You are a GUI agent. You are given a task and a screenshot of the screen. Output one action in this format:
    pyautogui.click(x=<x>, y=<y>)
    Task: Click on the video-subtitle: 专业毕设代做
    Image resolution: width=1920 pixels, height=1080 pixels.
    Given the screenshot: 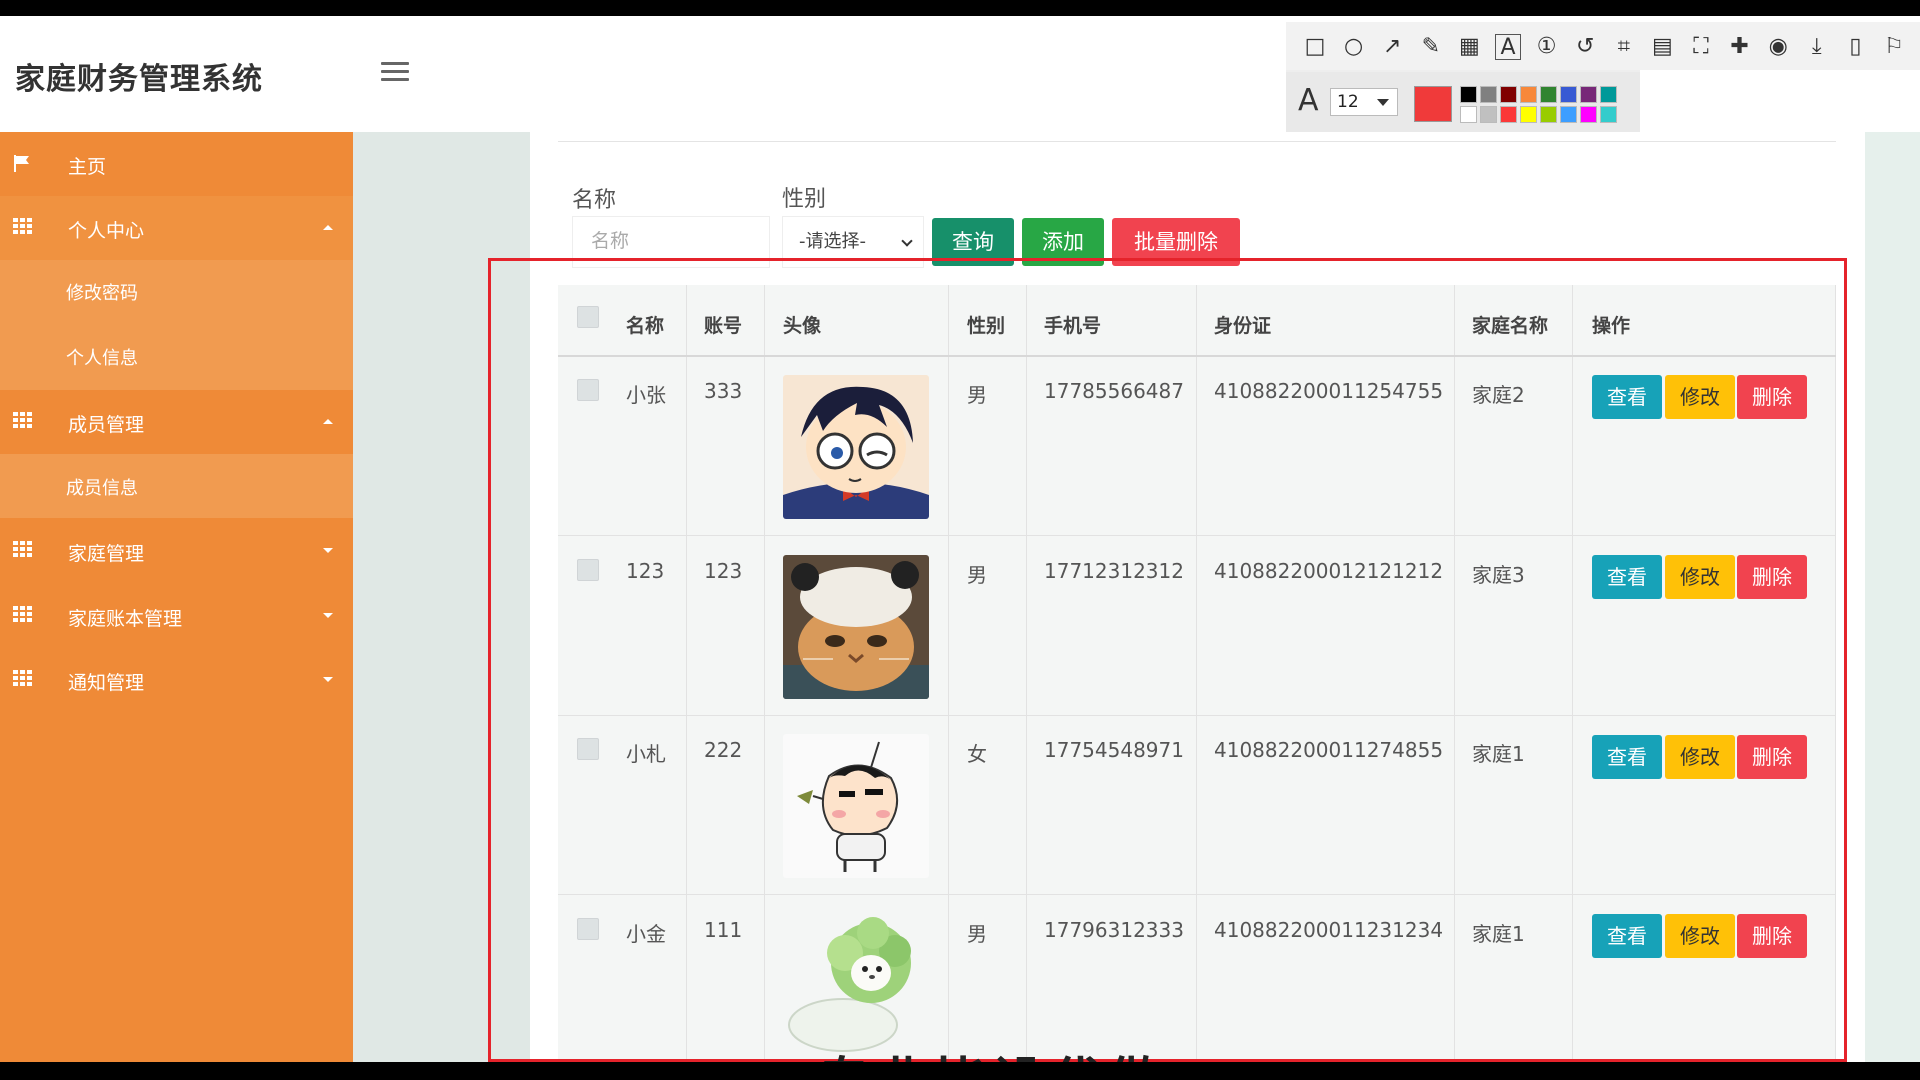 What is the action you would take?
    pyautogui.click(x=992, y=1051)
    